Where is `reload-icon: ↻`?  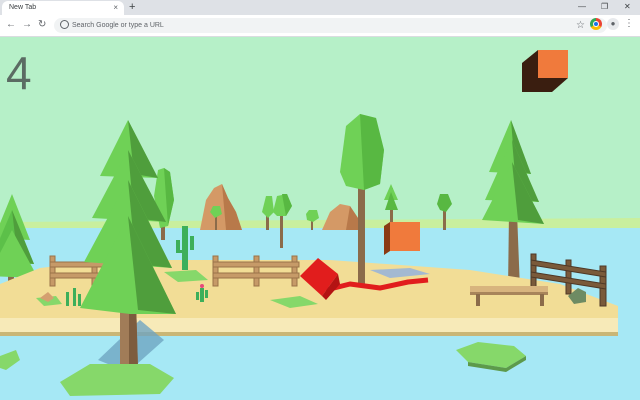
reload-icon: ↻ is located at coordinates (42, 25).